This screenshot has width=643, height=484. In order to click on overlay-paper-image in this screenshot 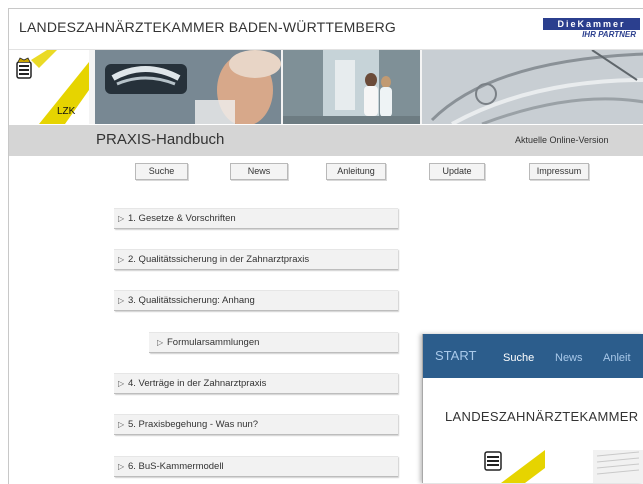, I will do `click(618, 466)`.